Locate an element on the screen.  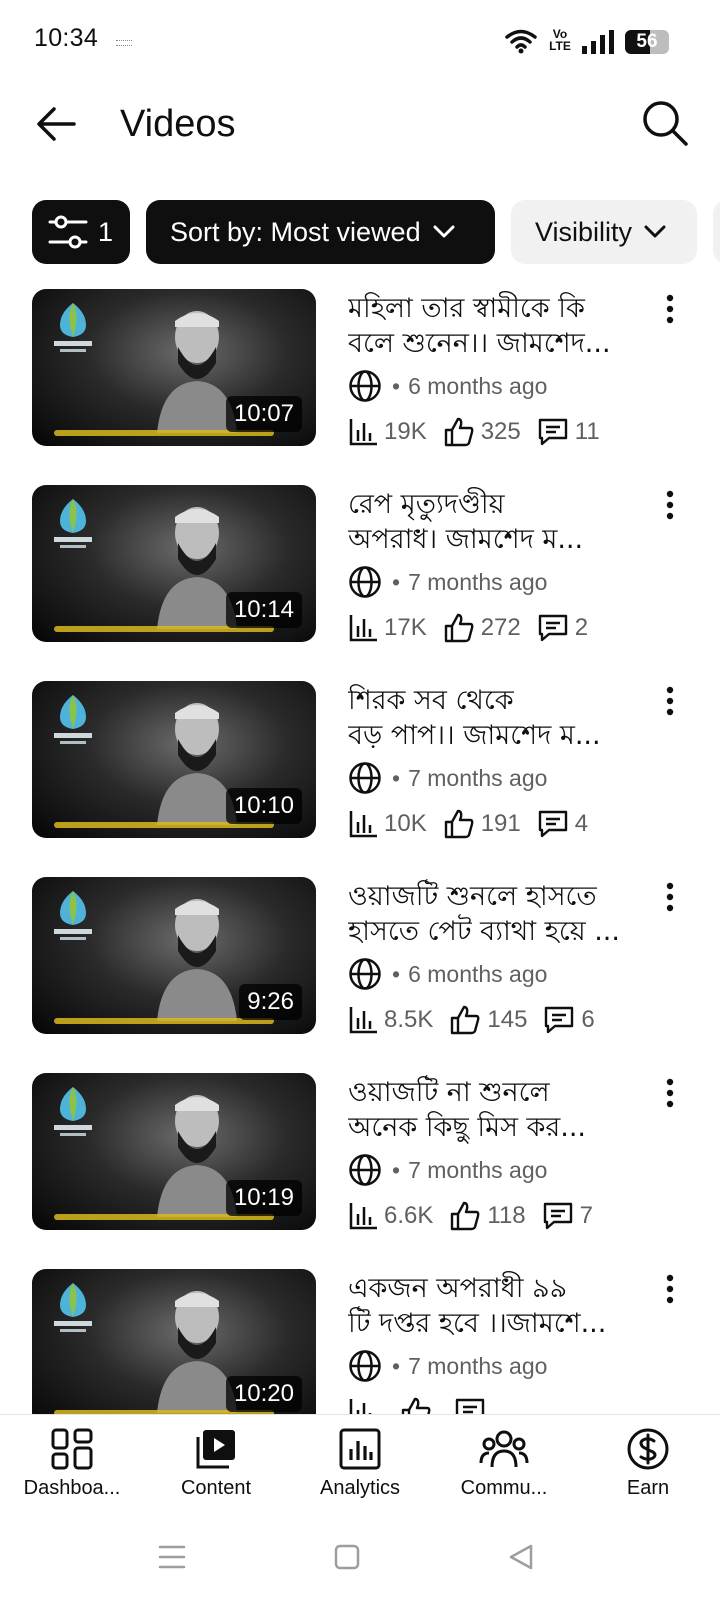
system-navigation-bar is located at coordinates (360, 1557).